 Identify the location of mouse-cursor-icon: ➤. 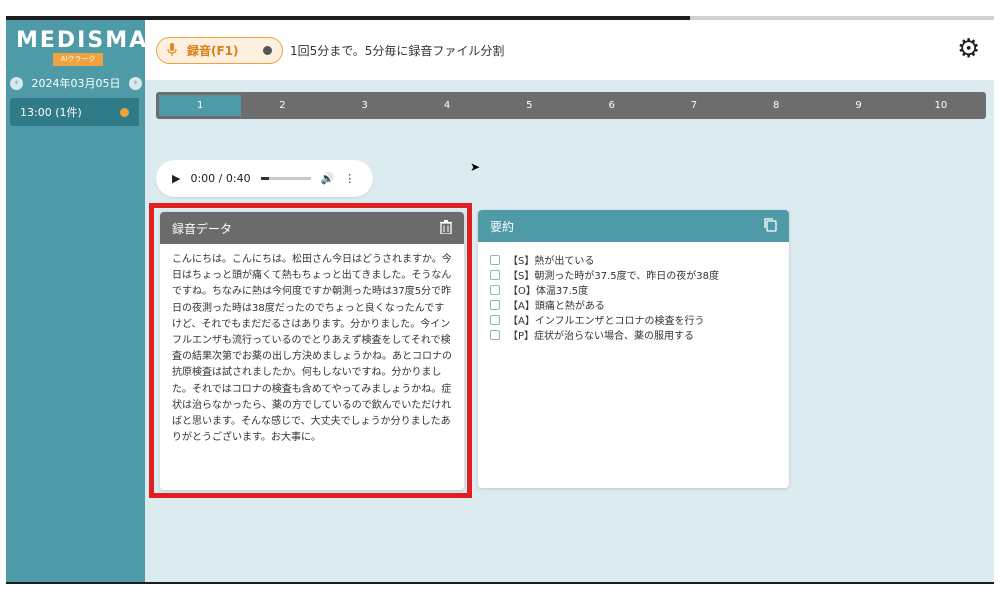
(475, 167).